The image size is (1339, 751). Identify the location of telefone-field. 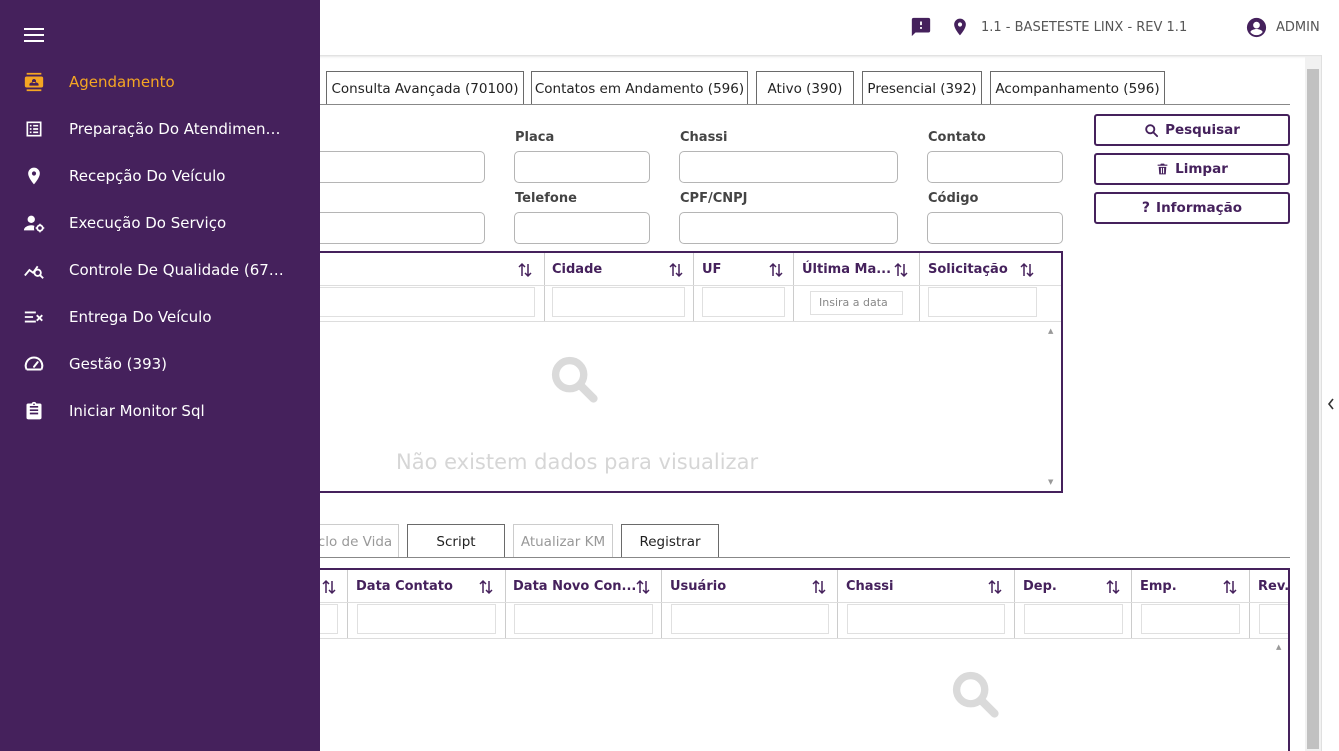
(582, 228).